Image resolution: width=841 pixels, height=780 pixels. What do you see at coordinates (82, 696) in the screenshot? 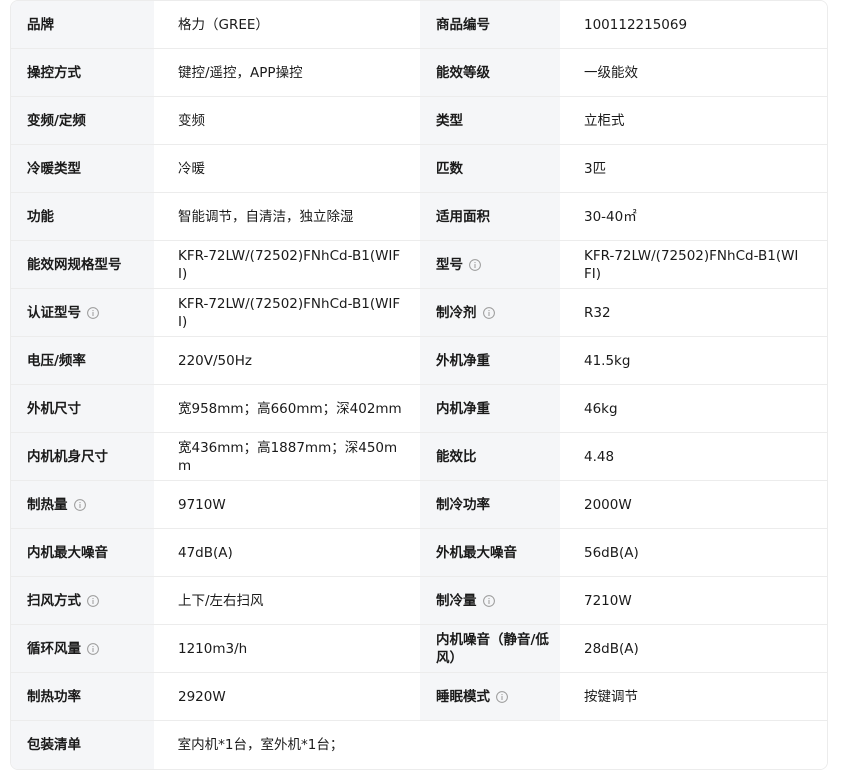
I see `spec-label: 制热功率` at bounding box center [82, 696].